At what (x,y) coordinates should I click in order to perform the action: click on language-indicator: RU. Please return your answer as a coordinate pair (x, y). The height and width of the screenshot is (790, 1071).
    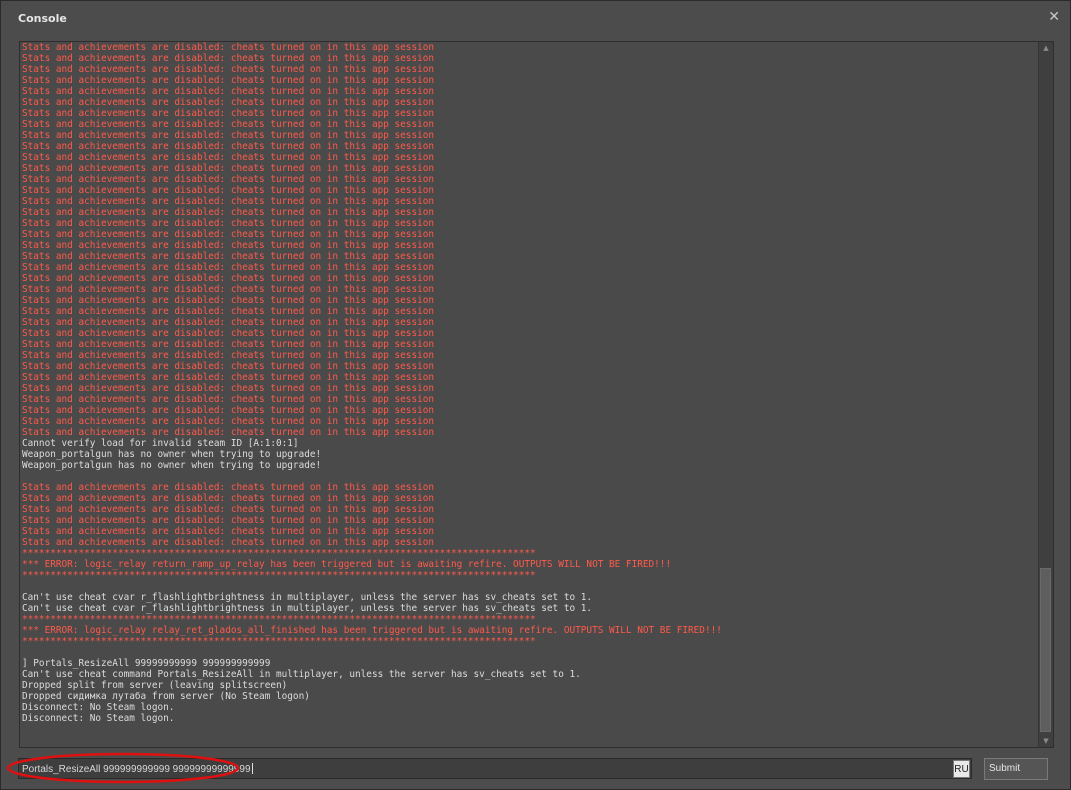
    Looking at the image, I should click on (961, 769).